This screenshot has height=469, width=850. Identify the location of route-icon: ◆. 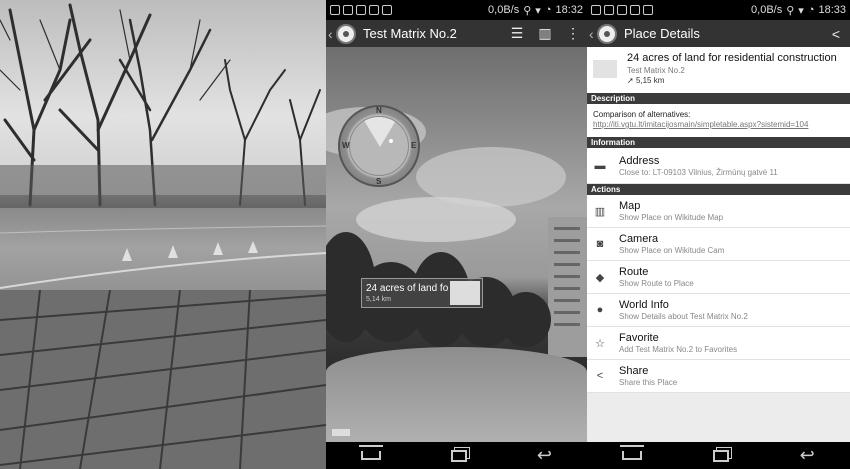
(600, 277).